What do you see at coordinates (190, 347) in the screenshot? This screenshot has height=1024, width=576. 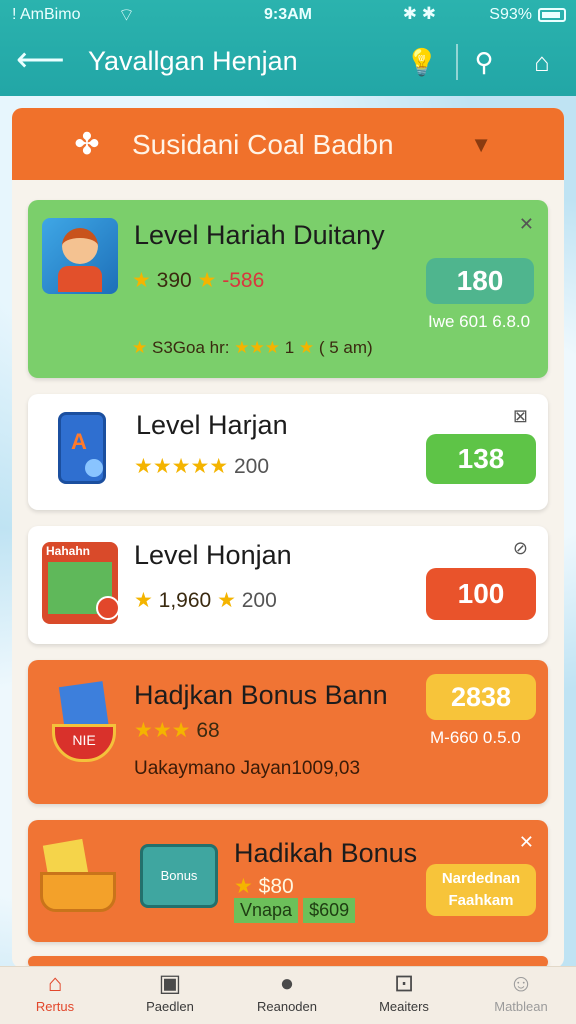 I see `reward-label: S3Goa hr:` at bounding box center [190, 347].